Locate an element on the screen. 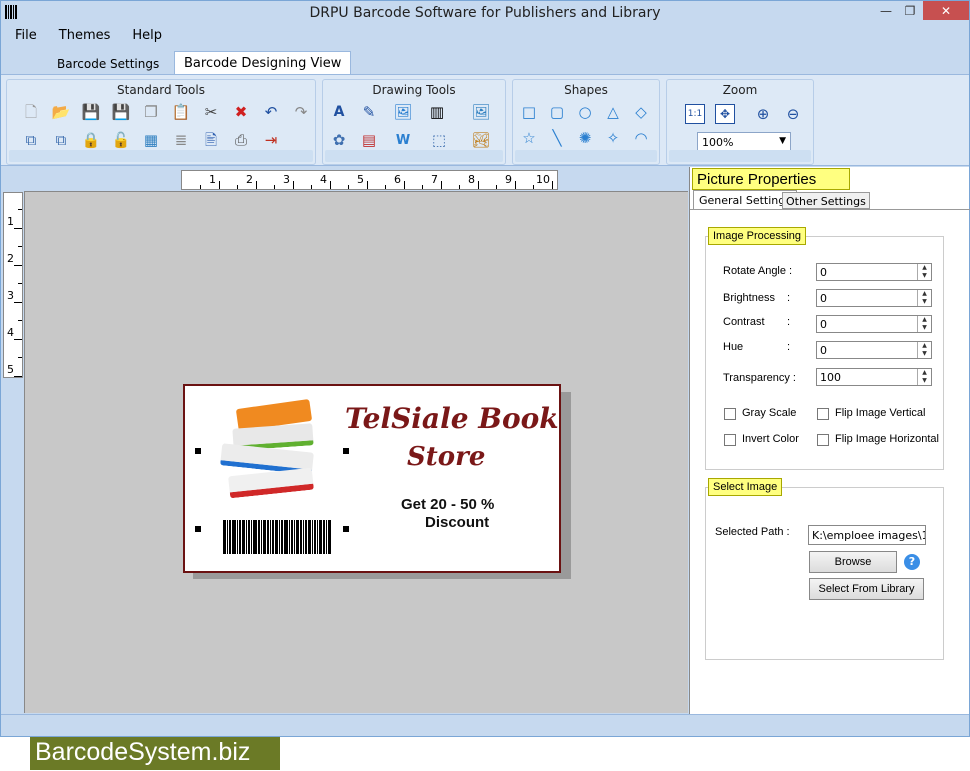 The height and width of the screenshot is (771, 970). brightness-colon: : is located at coordinates (789, 298).